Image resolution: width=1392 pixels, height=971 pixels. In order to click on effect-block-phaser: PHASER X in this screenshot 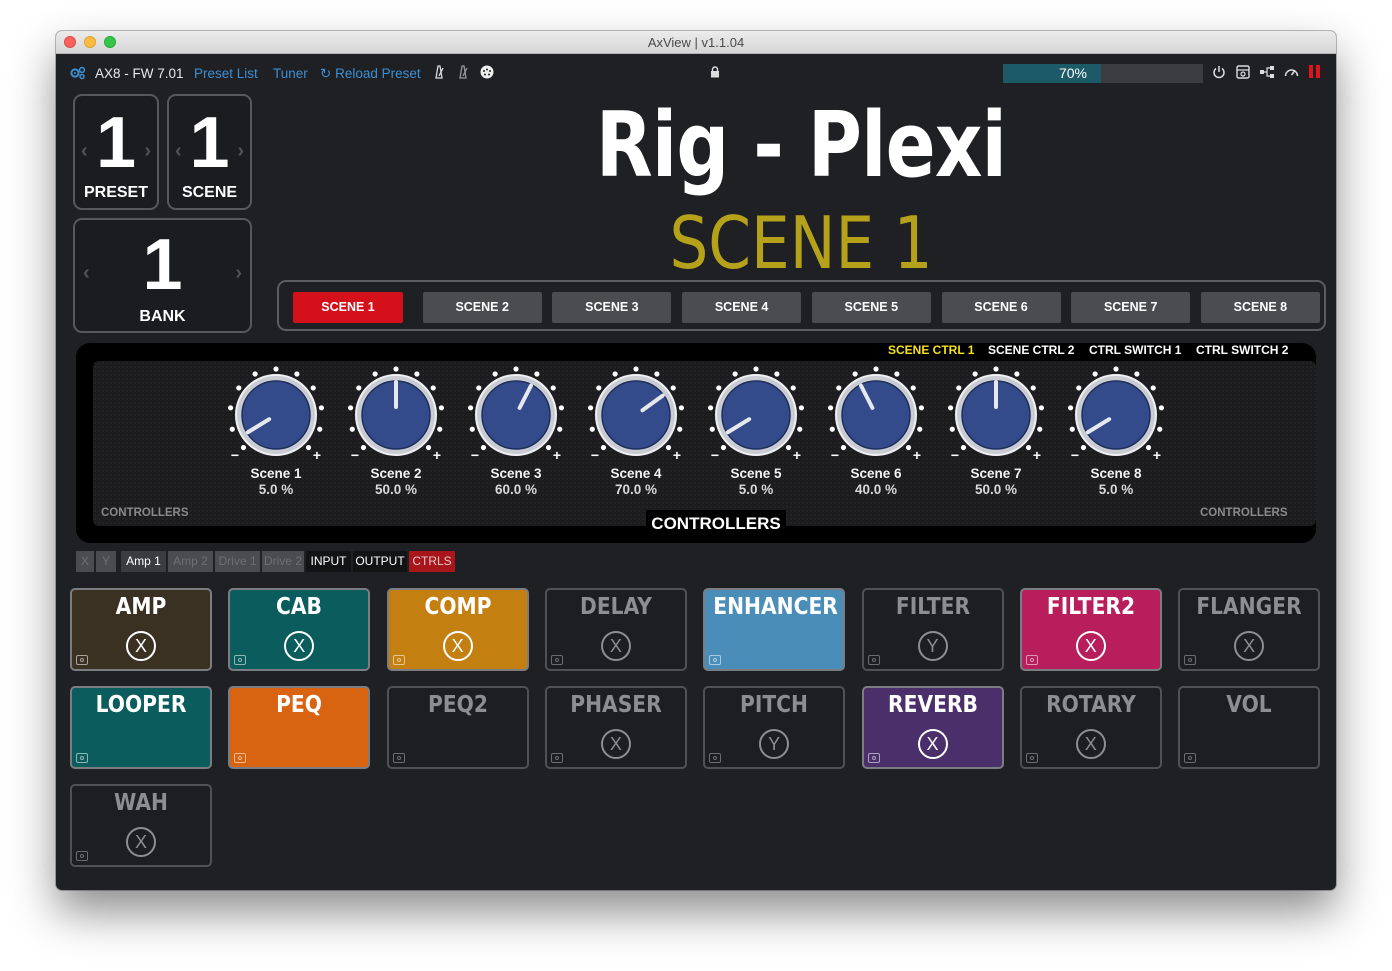, I will do `click(615, 727)`.